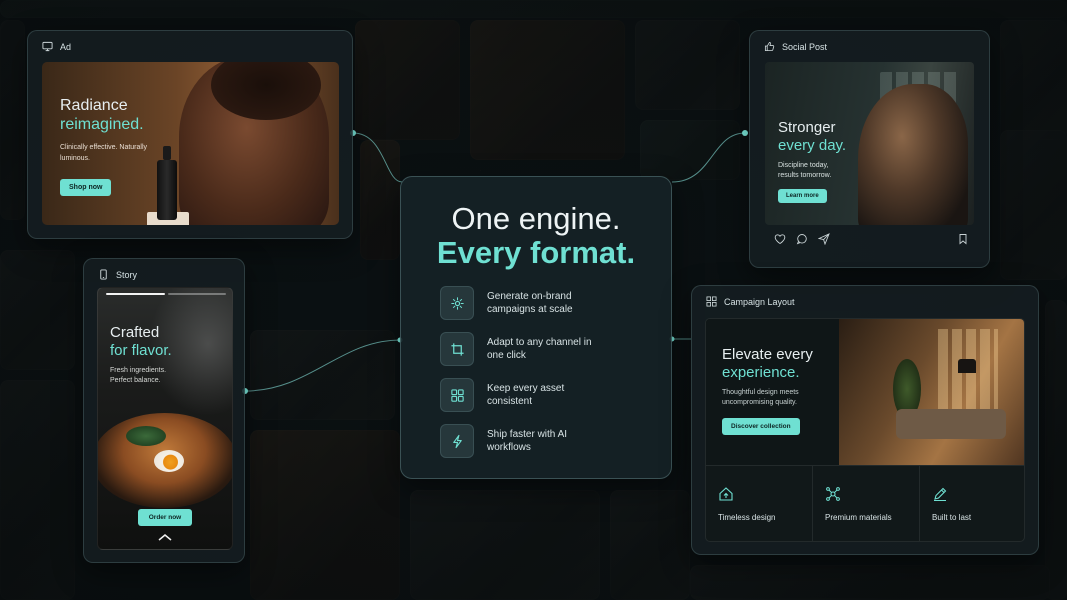  I want to click on ad-panel-label: Ad, so click(66, 46).